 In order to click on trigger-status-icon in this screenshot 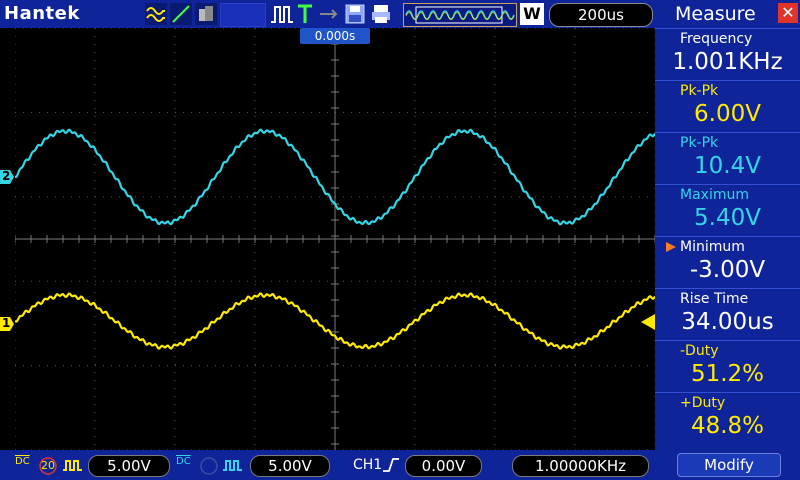, I will do `click(305, 13)`.